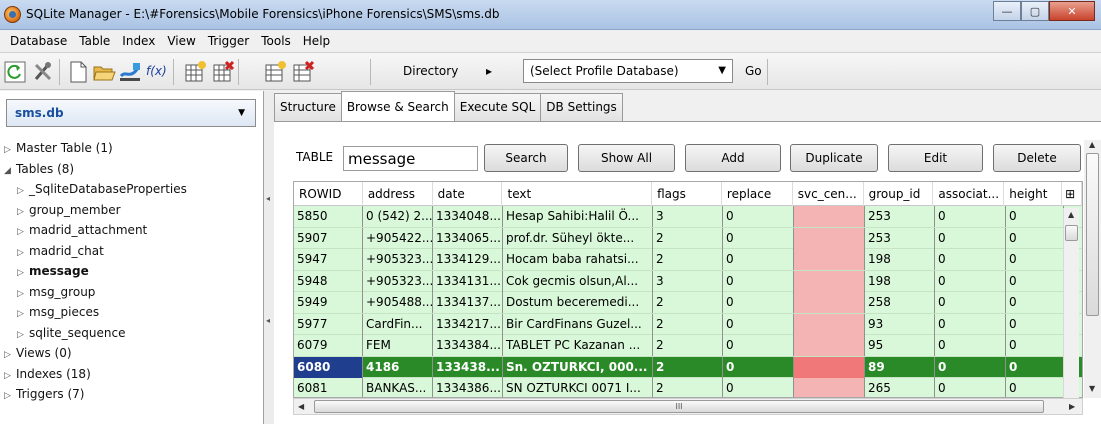  I want to click on search-button: Search, so click(526, 158).